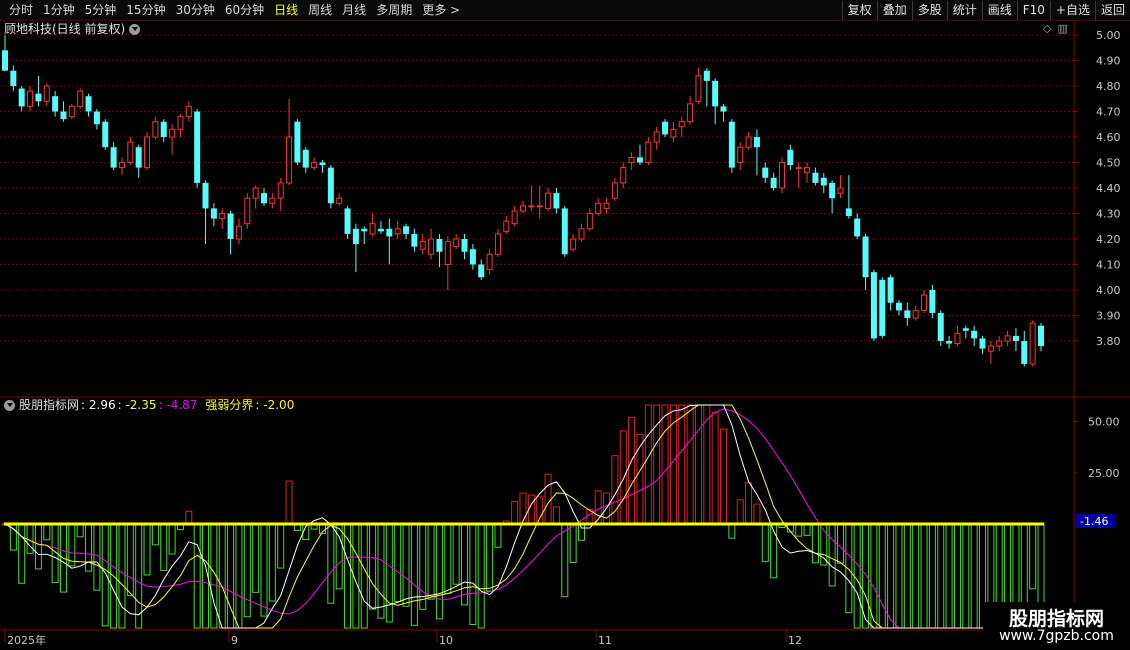 Image resolution: width=1130 pixels, height=650 pixels. Describe the element at coordinates (1094, 521) in the screenshot. I see `current-value-label: -1.46` at that location.